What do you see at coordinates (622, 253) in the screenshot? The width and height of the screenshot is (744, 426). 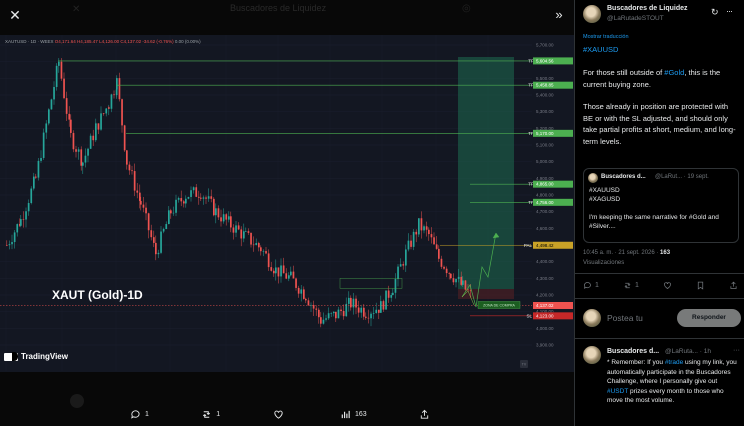 I see `timestamp-text: 10:45 a. m. · 21 sept. 2026 ·` at bounding box center [622, 253].